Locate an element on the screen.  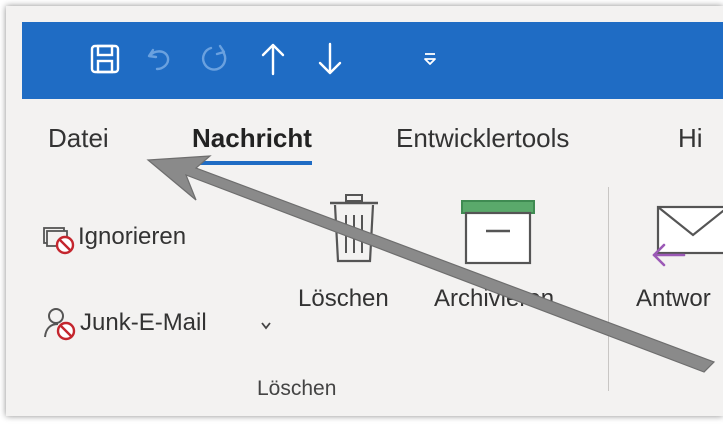
tab-nachricht: Nachricht is located at coordinates (252, 144).